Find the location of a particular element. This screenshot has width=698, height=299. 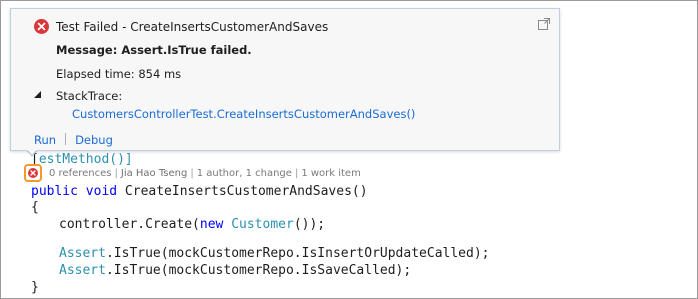

popup-actions: Run Debug is located at coordinates (73, 140).